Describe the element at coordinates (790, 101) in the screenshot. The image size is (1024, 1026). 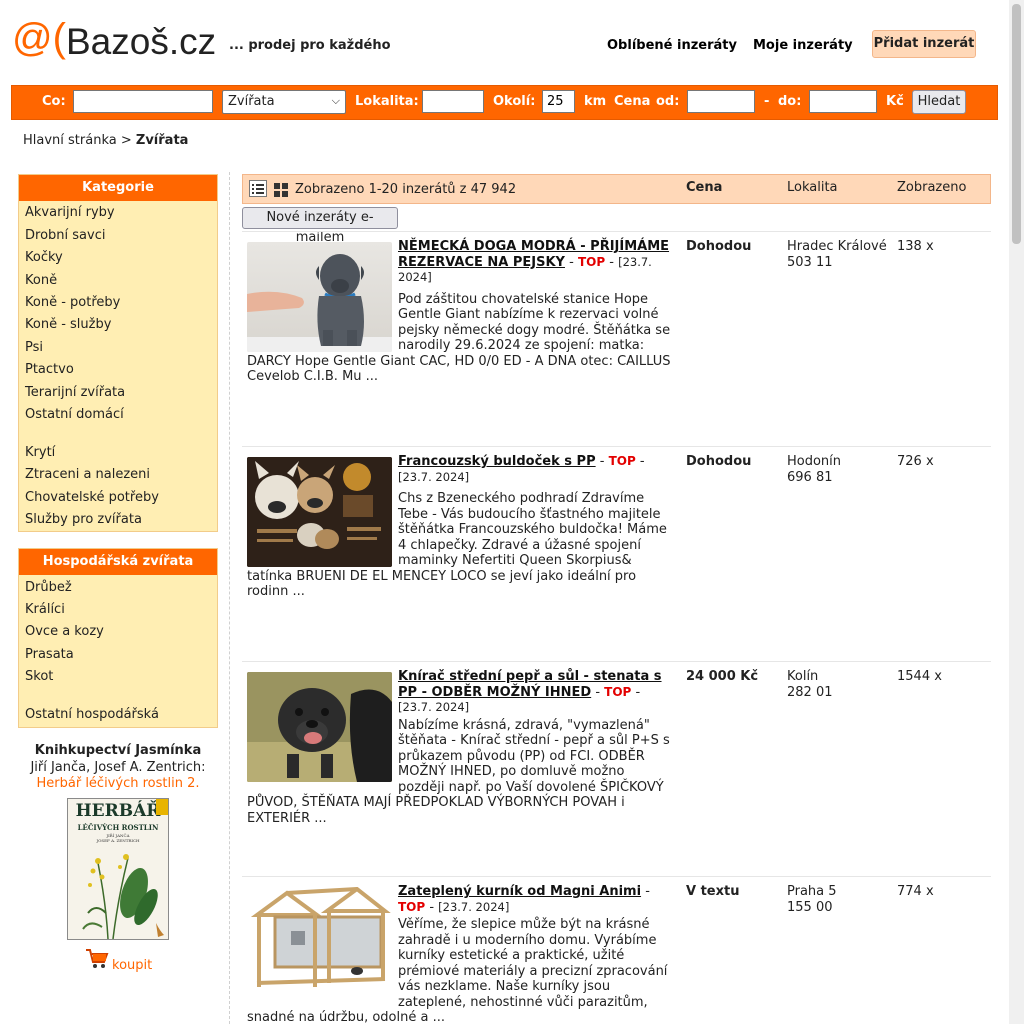
I see `price-to-label: do:` at that location.